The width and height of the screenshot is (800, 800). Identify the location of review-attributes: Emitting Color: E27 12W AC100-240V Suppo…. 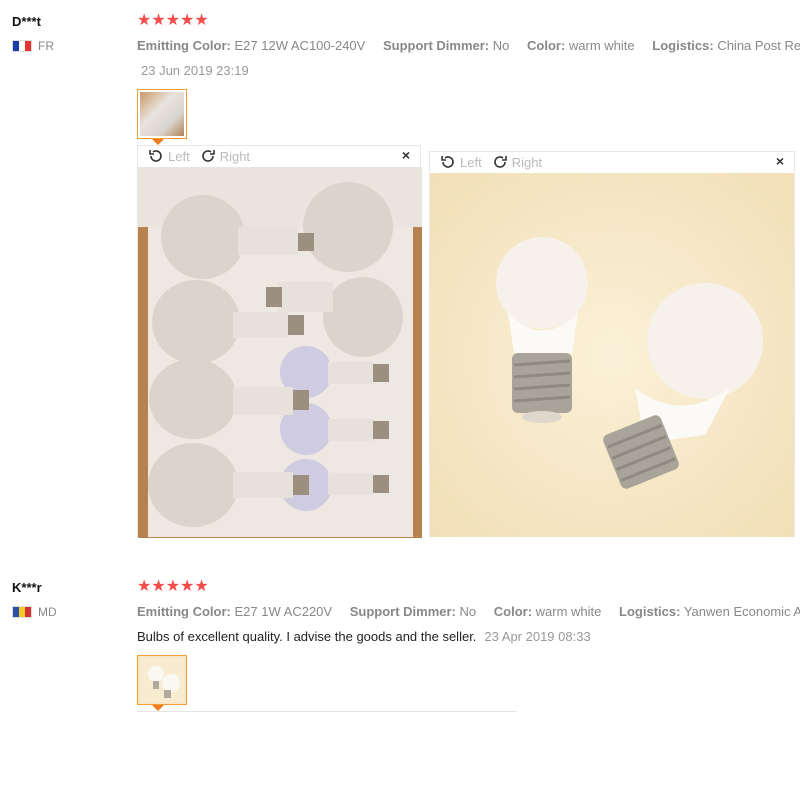
(468, 45).